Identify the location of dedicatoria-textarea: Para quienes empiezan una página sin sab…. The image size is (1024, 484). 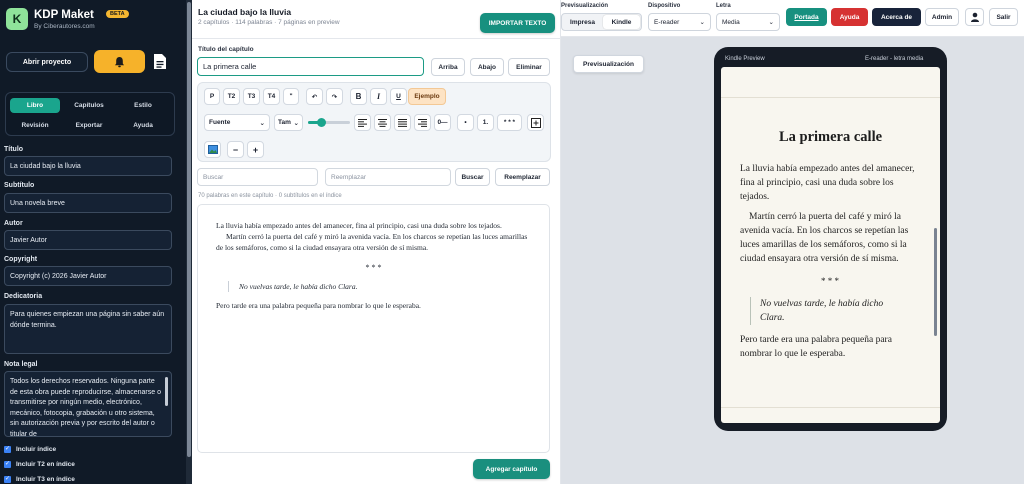
(88, 329).